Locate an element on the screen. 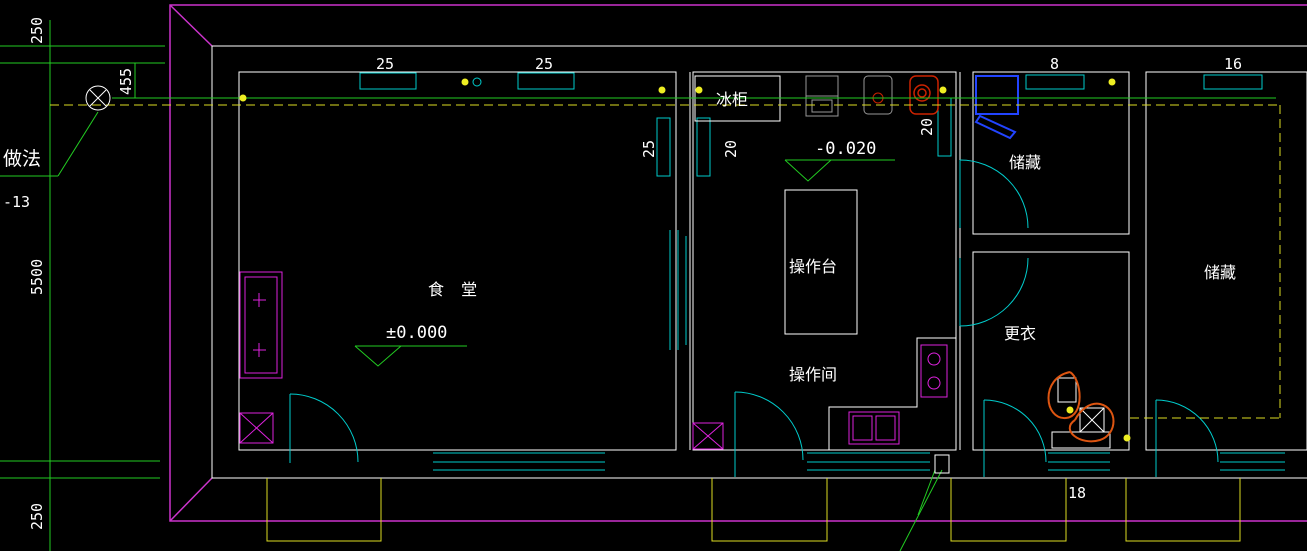  dim-span-label: 5500 is located at coordinates (37, 277).